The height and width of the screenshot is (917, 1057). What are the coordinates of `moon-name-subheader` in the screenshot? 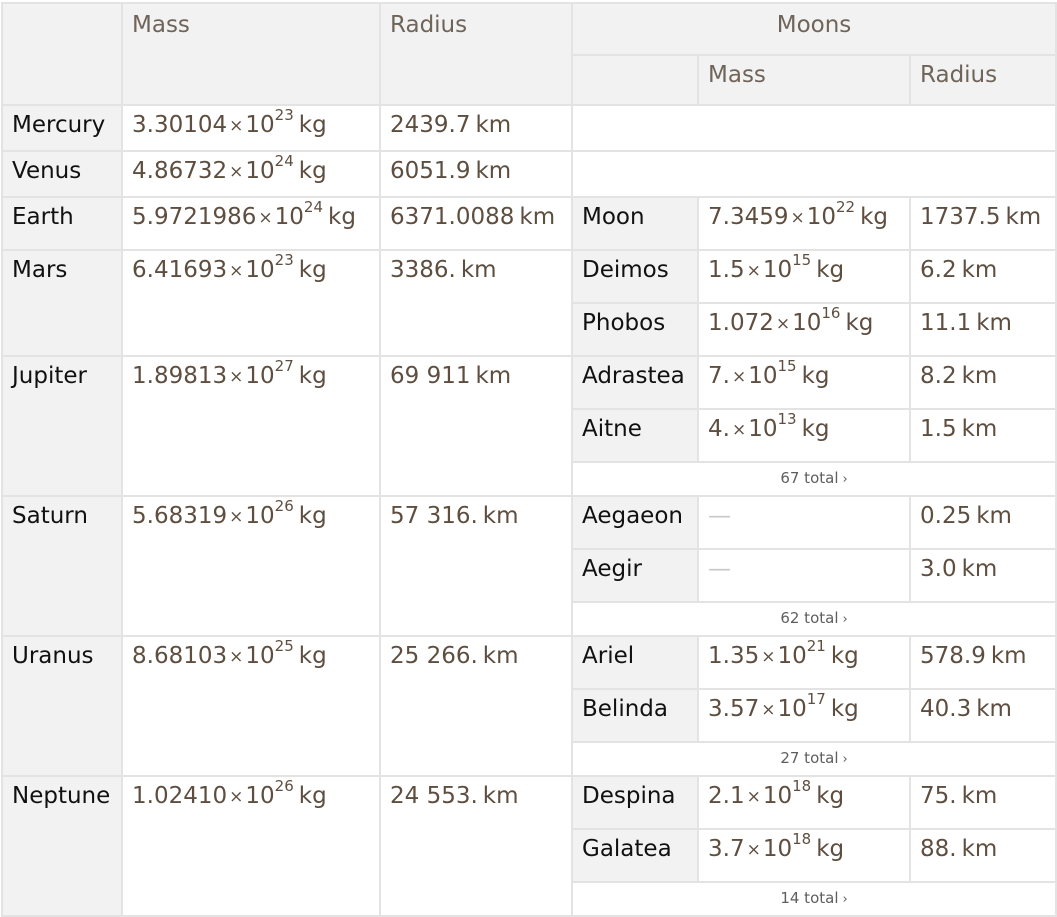 It's located at (635, 80).